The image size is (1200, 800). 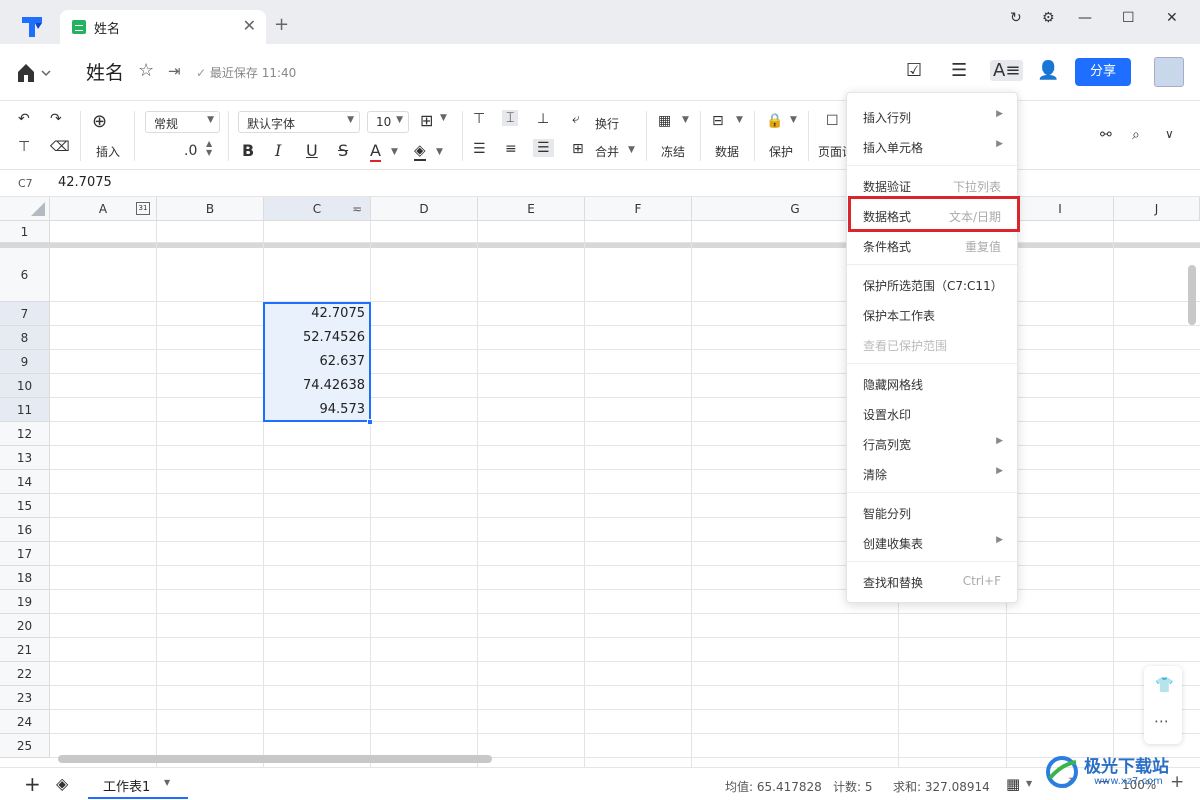 What do you see at coordinates (375, 151) in the screenshot?
I see `font-color-icon: A` at bounding box center [375, 151].